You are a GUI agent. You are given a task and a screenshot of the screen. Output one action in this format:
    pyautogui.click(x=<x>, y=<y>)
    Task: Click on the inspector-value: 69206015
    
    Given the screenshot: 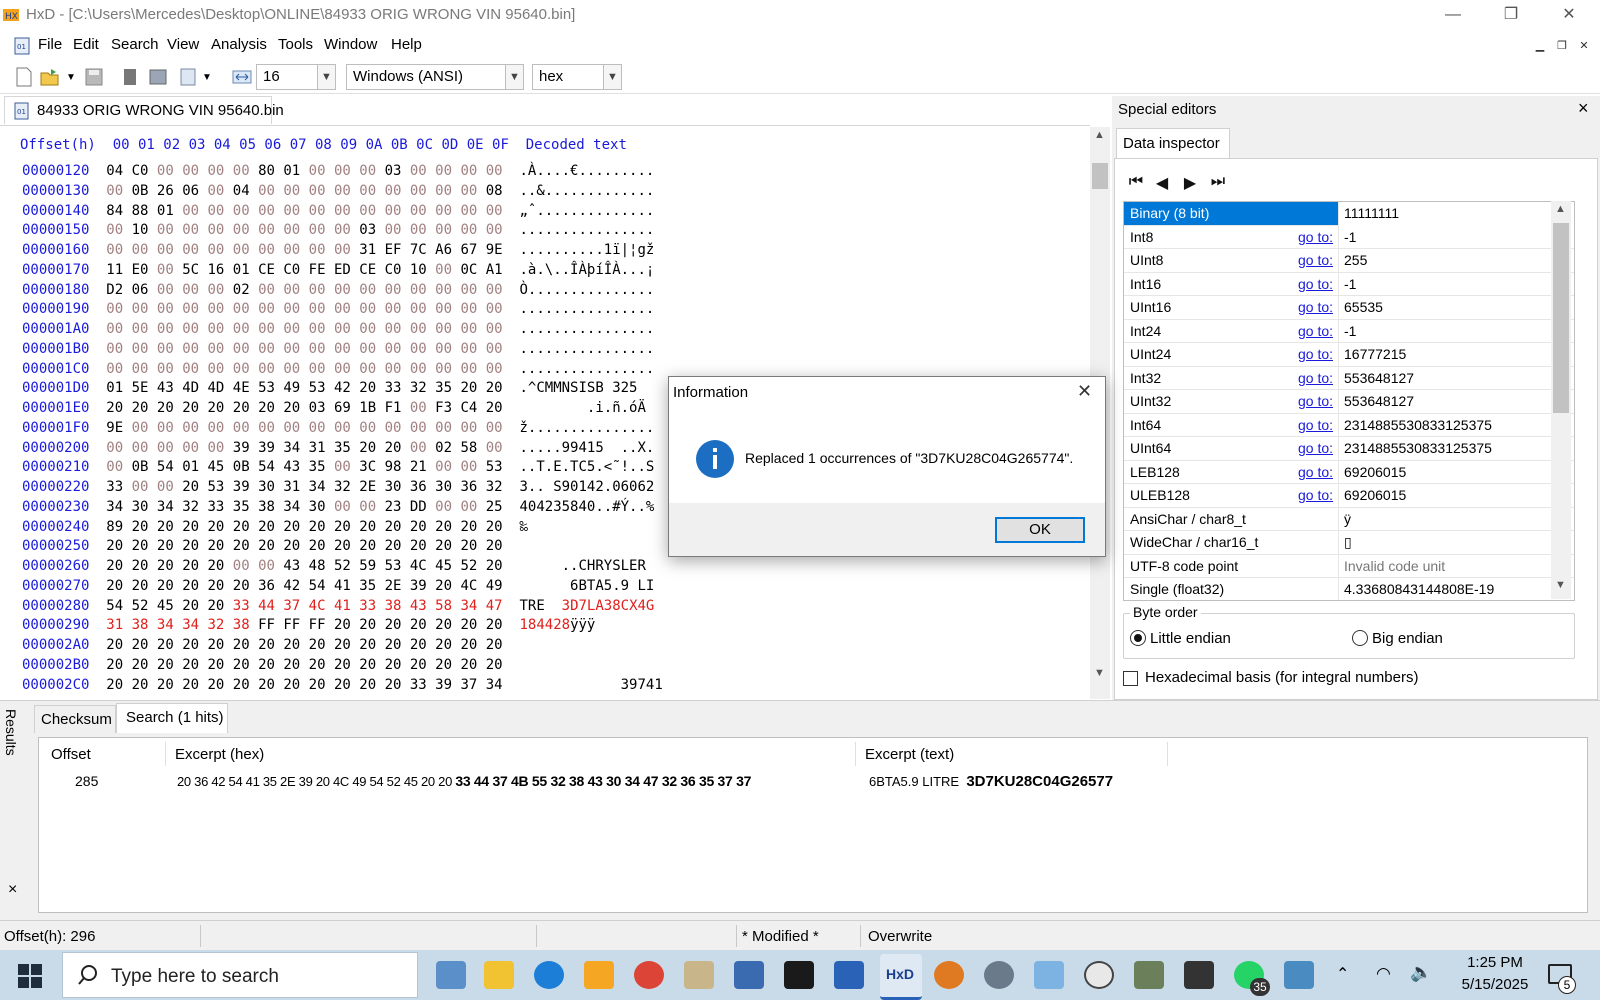 What is the action you would take?
    pyautogui.click(x=1375, y=472)
    